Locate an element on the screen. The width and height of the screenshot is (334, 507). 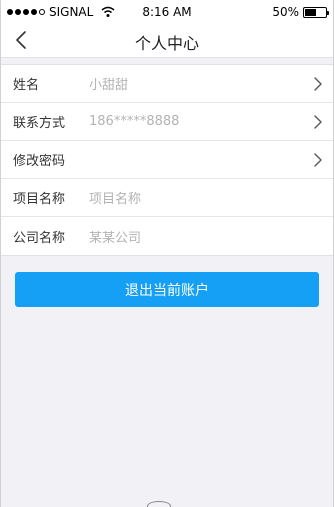
page-title: 个人中心 is located at coordinates (166, 43).